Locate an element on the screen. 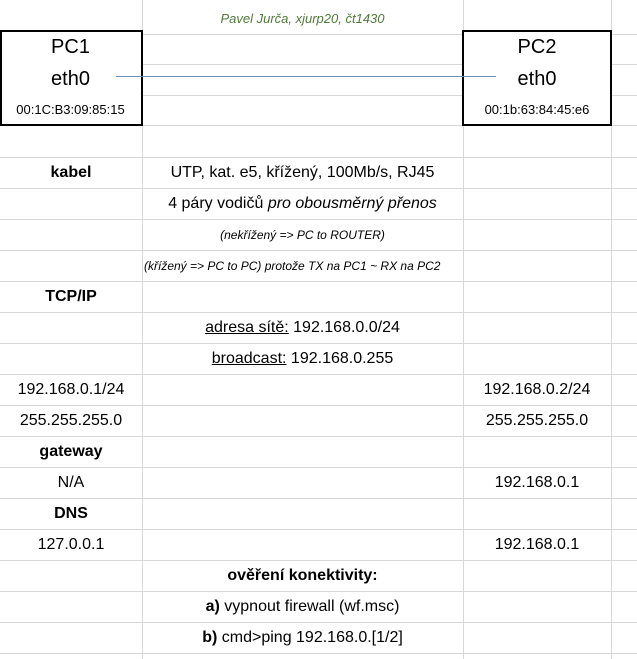  pc1-interface: eth0 is located at coordinates (70, 78).